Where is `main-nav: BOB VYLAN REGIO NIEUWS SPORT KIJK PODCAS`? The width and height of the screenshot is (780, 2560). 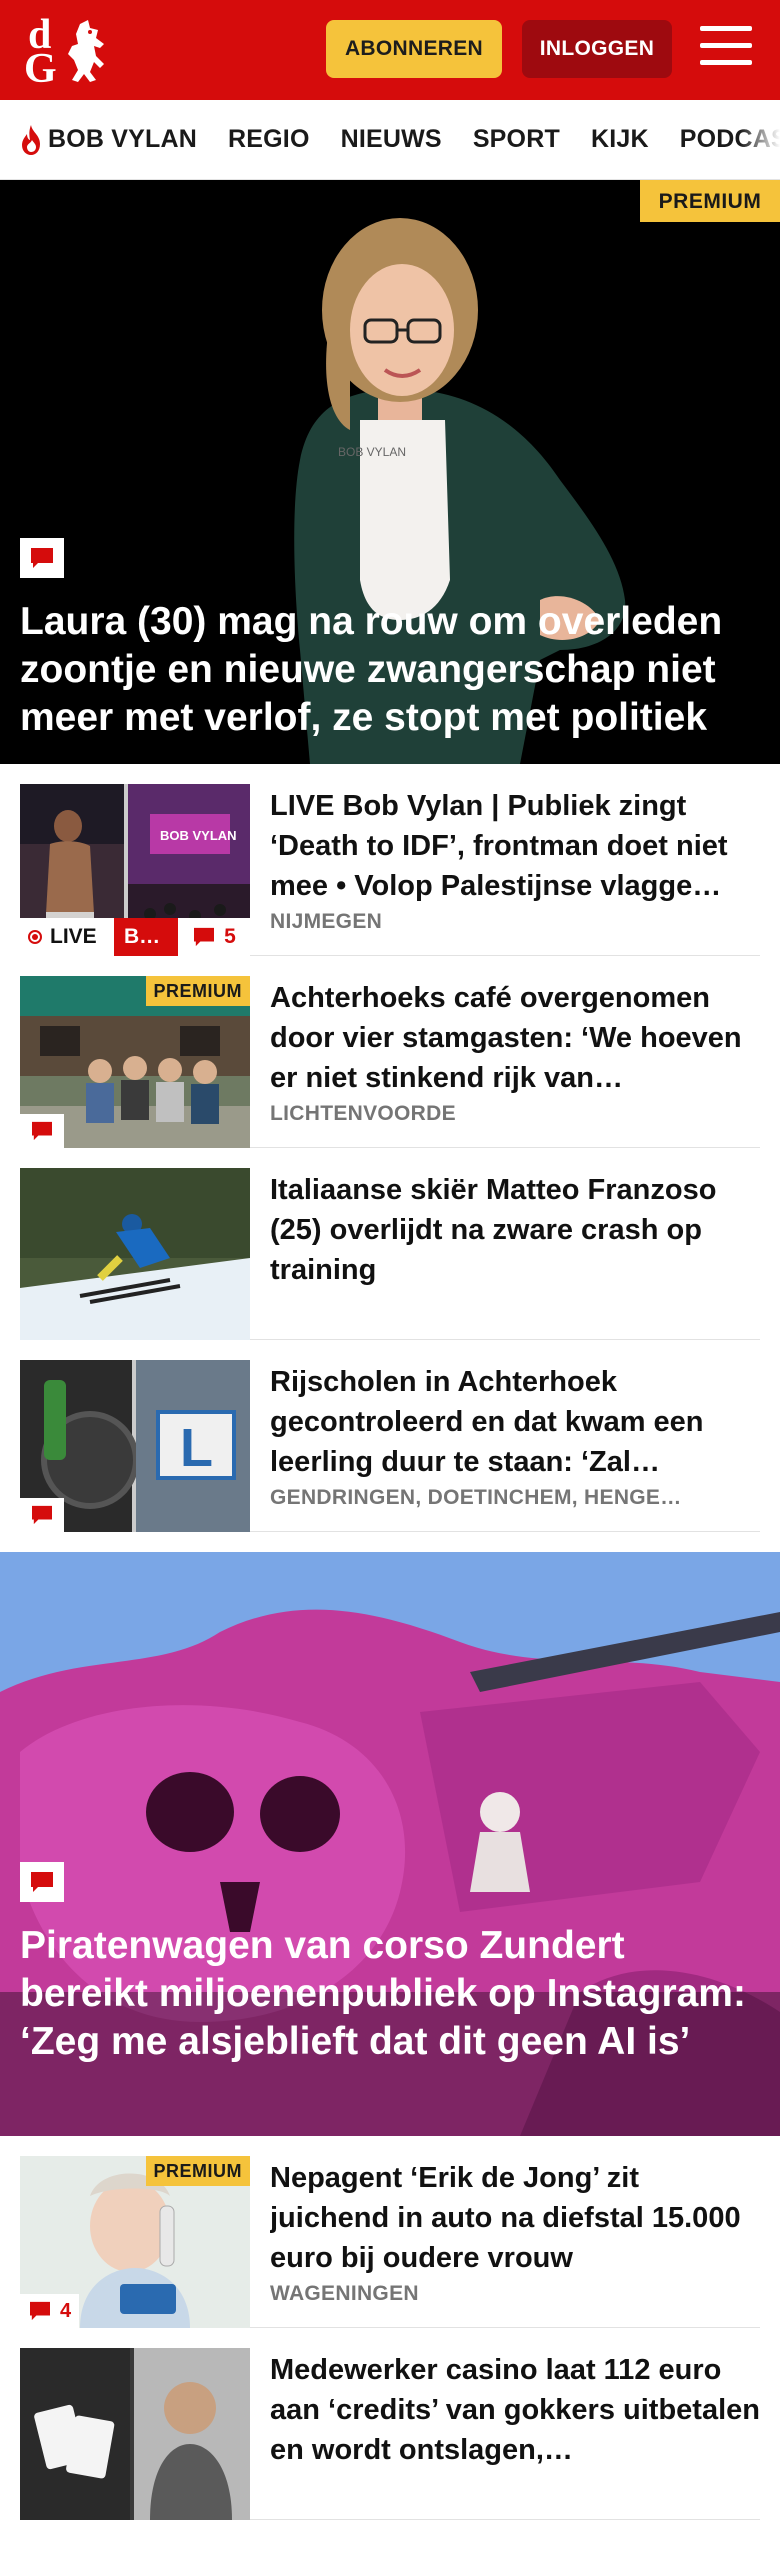 main-nav: BOB VYLAN REGIO NIEUWS SPORT KIJK PODCAS is located at coordinates (390, 140).